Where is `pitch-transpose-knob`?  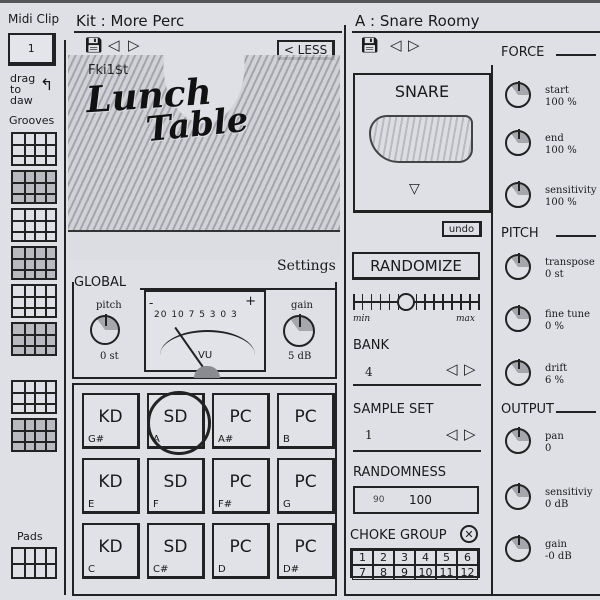
pitch-transpose-knob is located at coordinates (518, 266).